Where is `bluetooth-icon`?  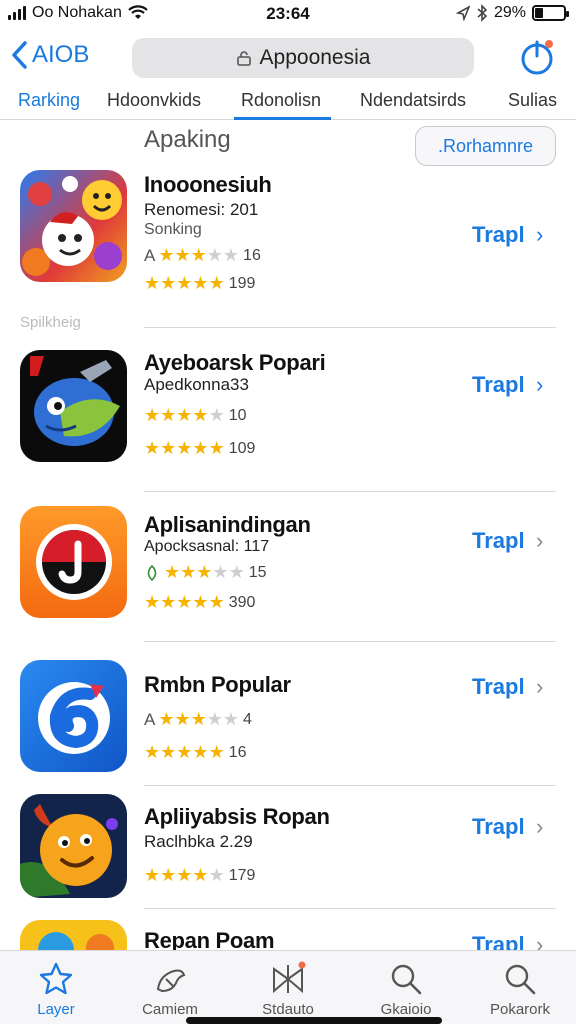
bluetooth-icon is located at coordinates (482, 13).